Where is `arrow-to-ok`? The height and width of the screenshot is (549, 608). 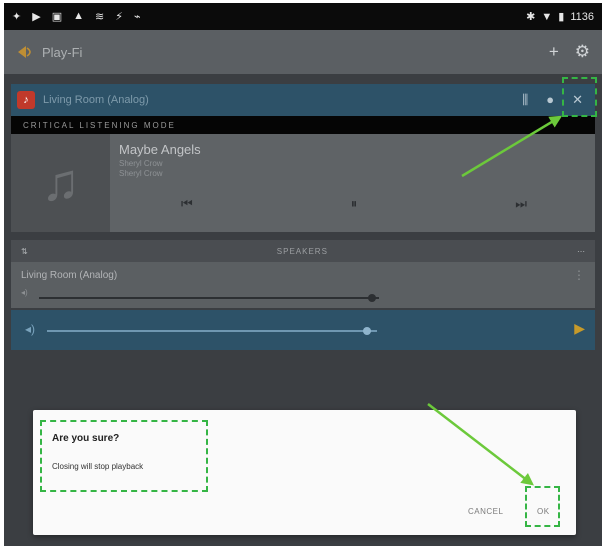 arrow-to-ok is located at coordinates (480, 444).